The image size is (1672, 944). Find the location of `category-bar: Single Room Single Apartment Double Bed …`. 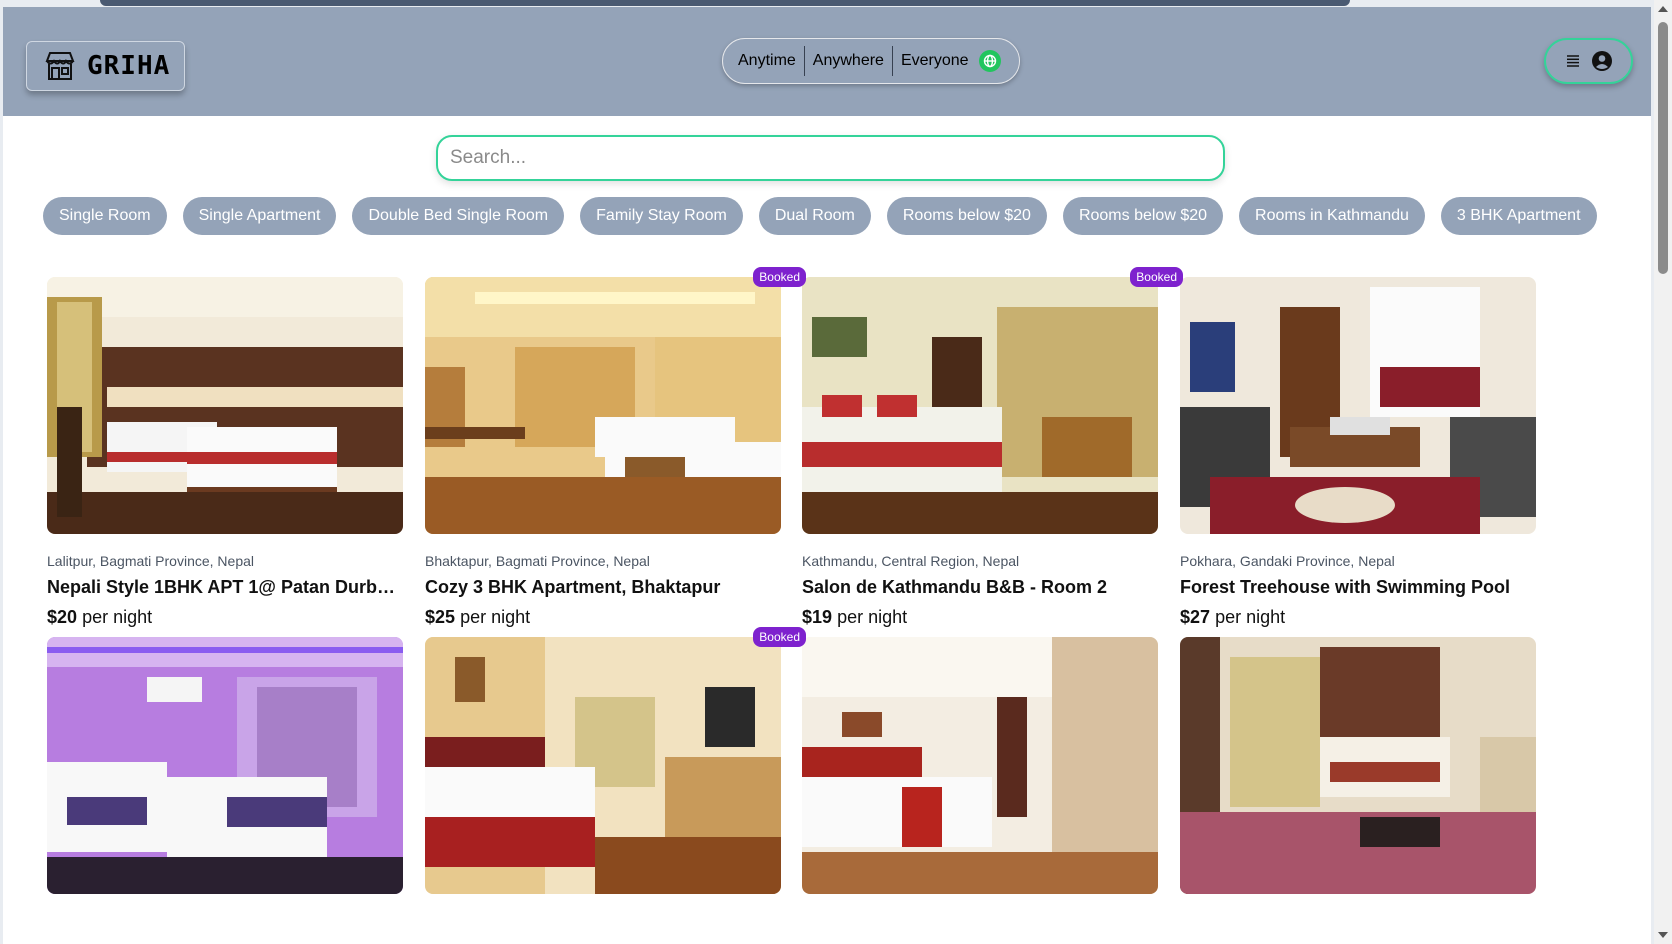

category-bar: Single Room Single Apartment Double Bed … is located at coordinates (820, 216).